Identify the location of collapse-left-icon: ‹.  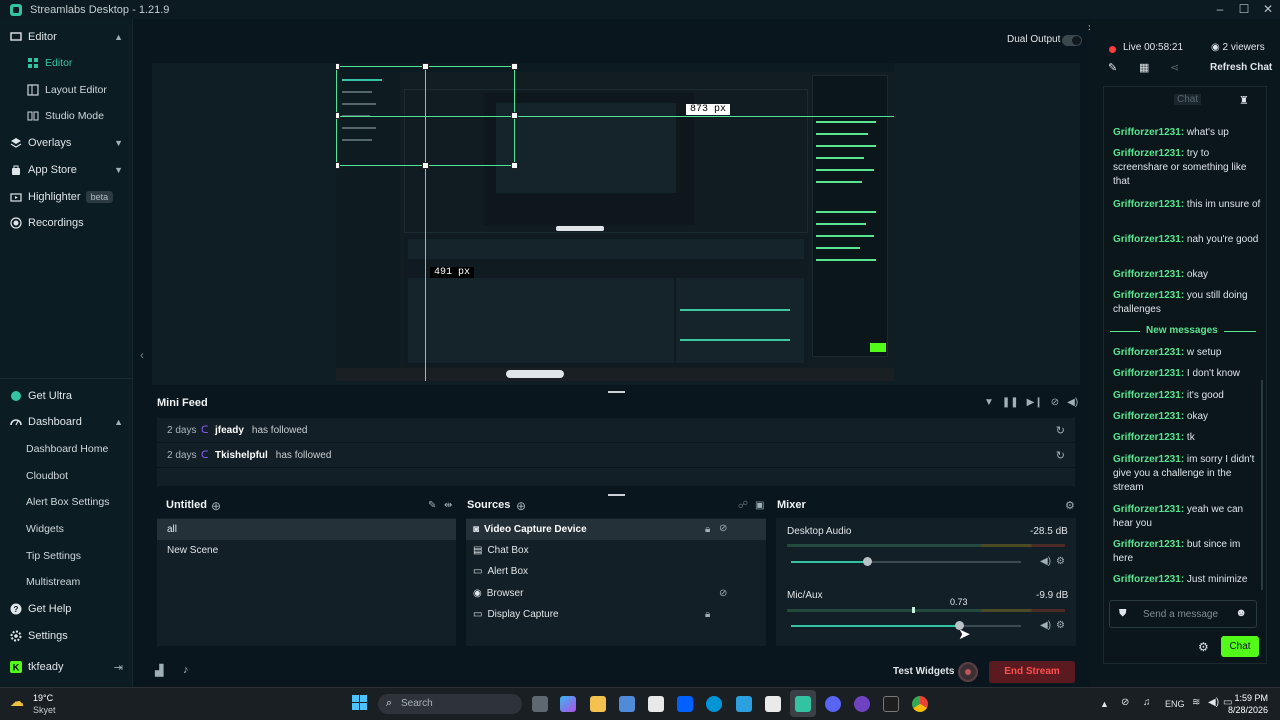
(142, 355).